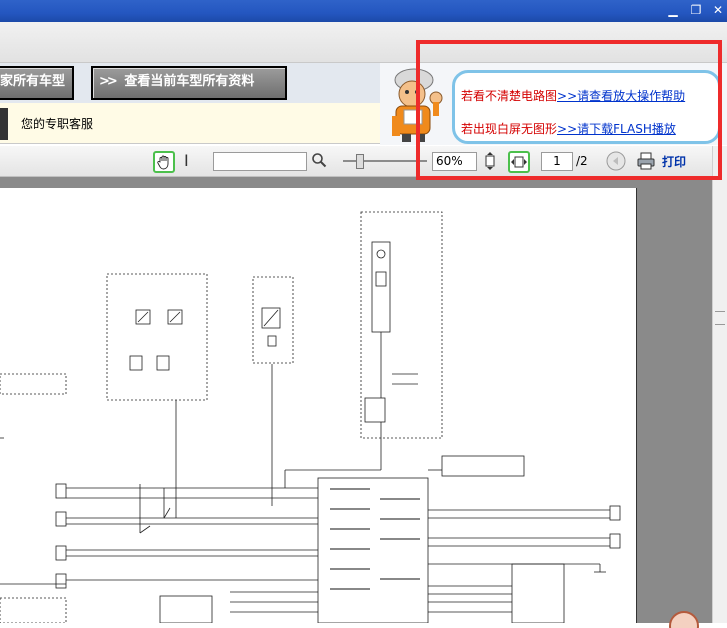  What do you see at coordinates (319, 160) in the screenshot?
I see `search-icon` at bounding box center [319, 160].